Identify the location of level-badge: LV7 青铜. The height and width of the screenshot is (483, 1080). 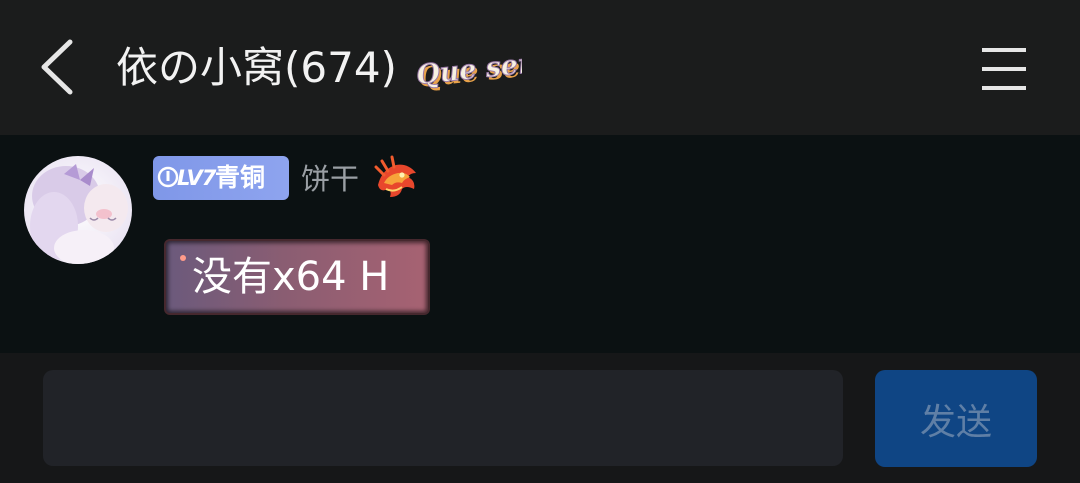
(221, 178).